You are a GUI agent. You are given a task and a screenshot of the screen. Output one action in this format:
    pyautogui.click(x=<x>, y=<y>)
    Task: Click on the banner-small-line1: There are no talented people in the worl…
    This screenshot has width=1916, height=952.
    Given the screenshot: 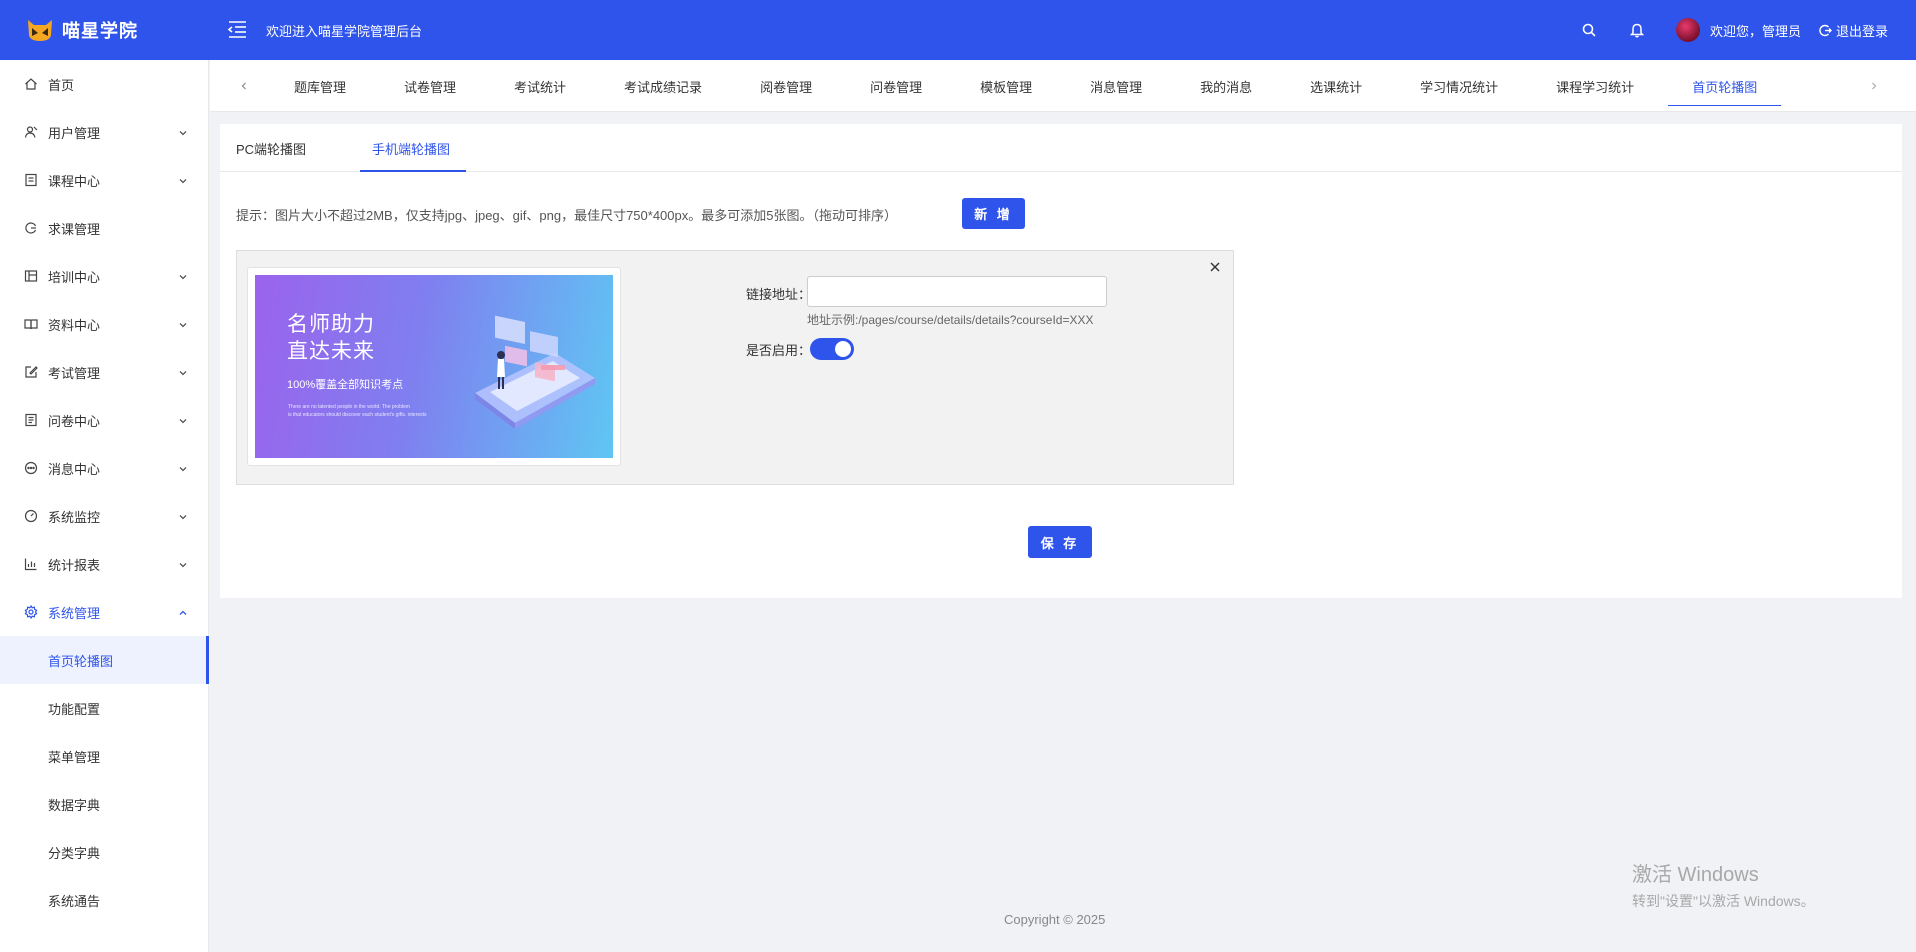 What is the action you would take?
    pyautogui.click(x=349, y=407)
    